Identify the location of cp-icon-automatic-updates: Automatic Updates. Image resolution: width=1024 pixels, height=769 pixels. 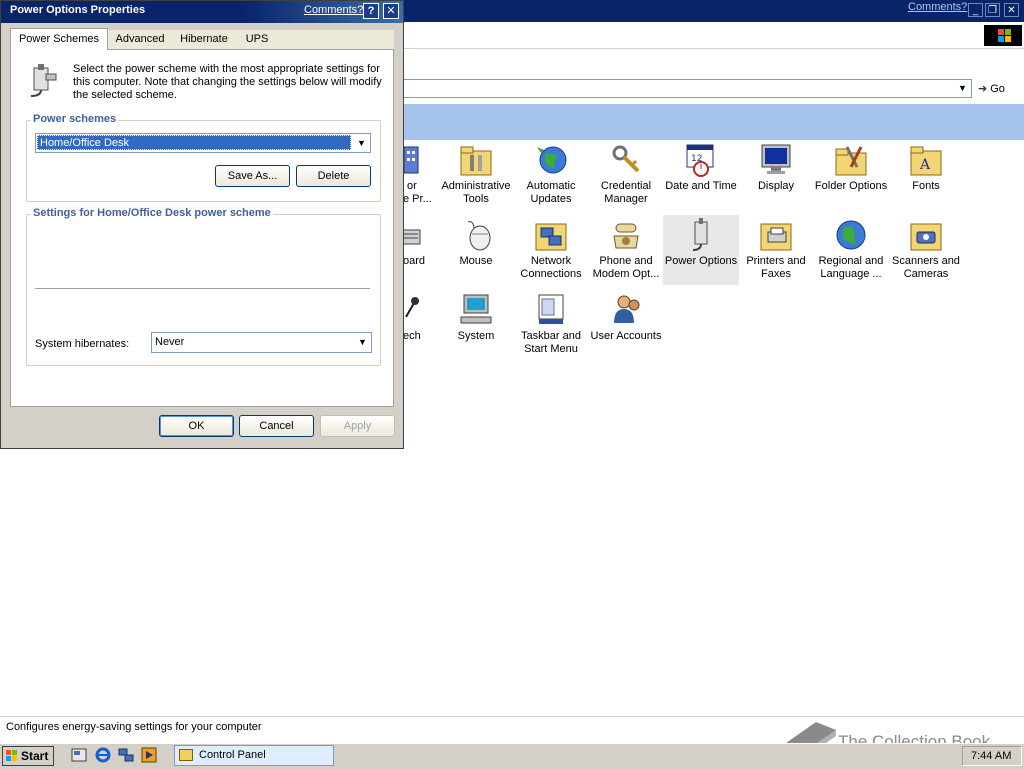
(551, 174).